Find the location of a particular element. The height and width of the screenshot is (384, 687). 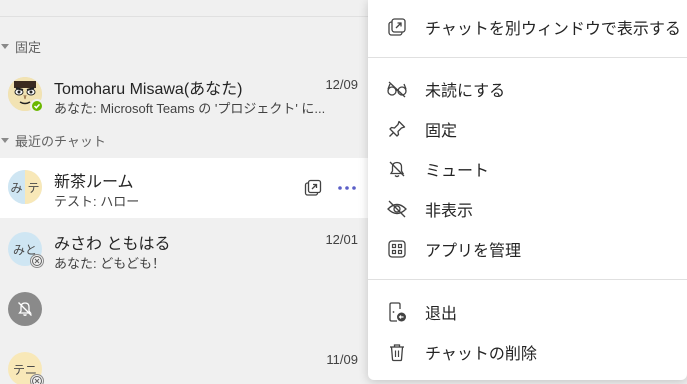

menu-item-label: 非表示 is located at coordinates (449, 211).